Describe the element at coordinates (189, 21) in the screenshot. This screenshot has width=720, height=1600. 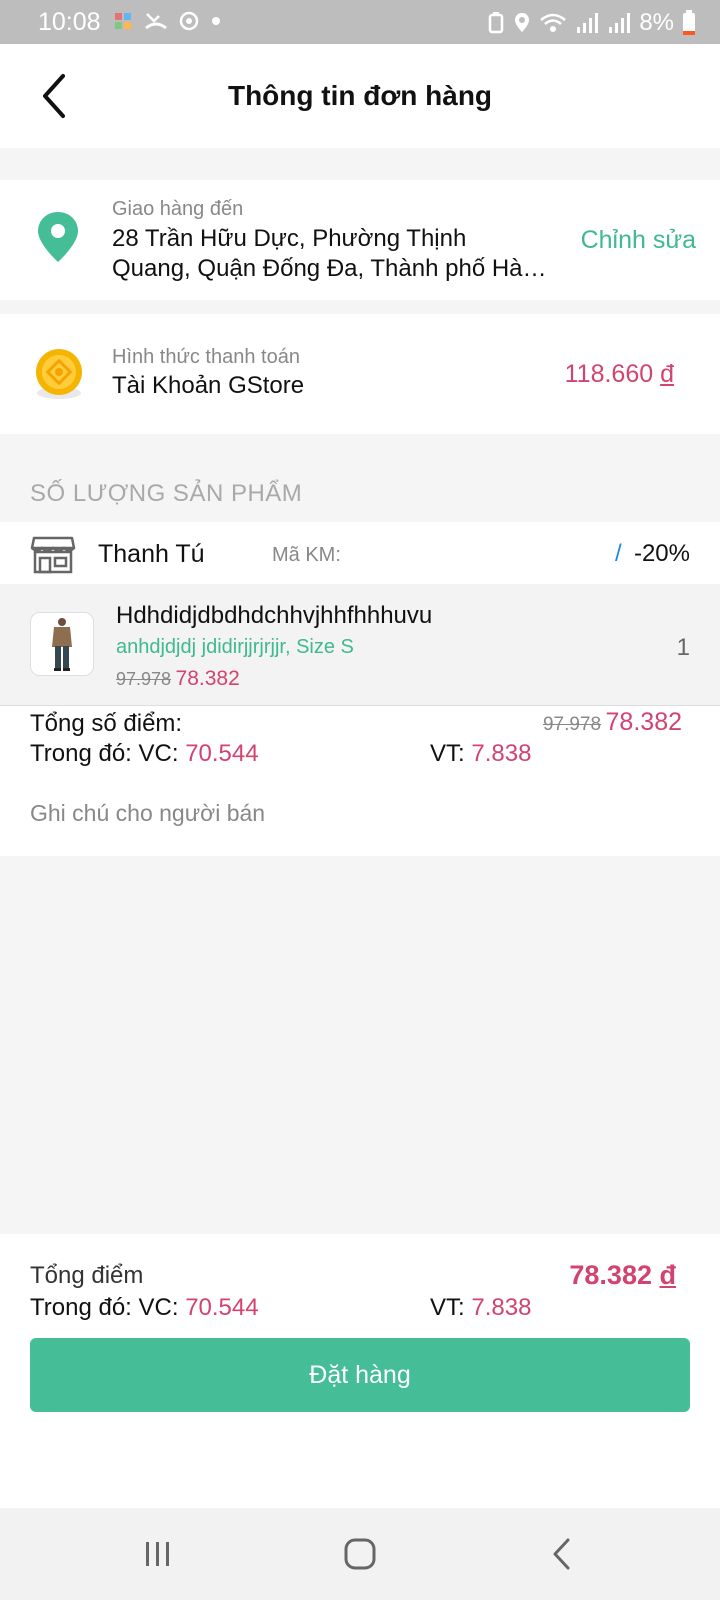
I see `sync-icon` at that location.